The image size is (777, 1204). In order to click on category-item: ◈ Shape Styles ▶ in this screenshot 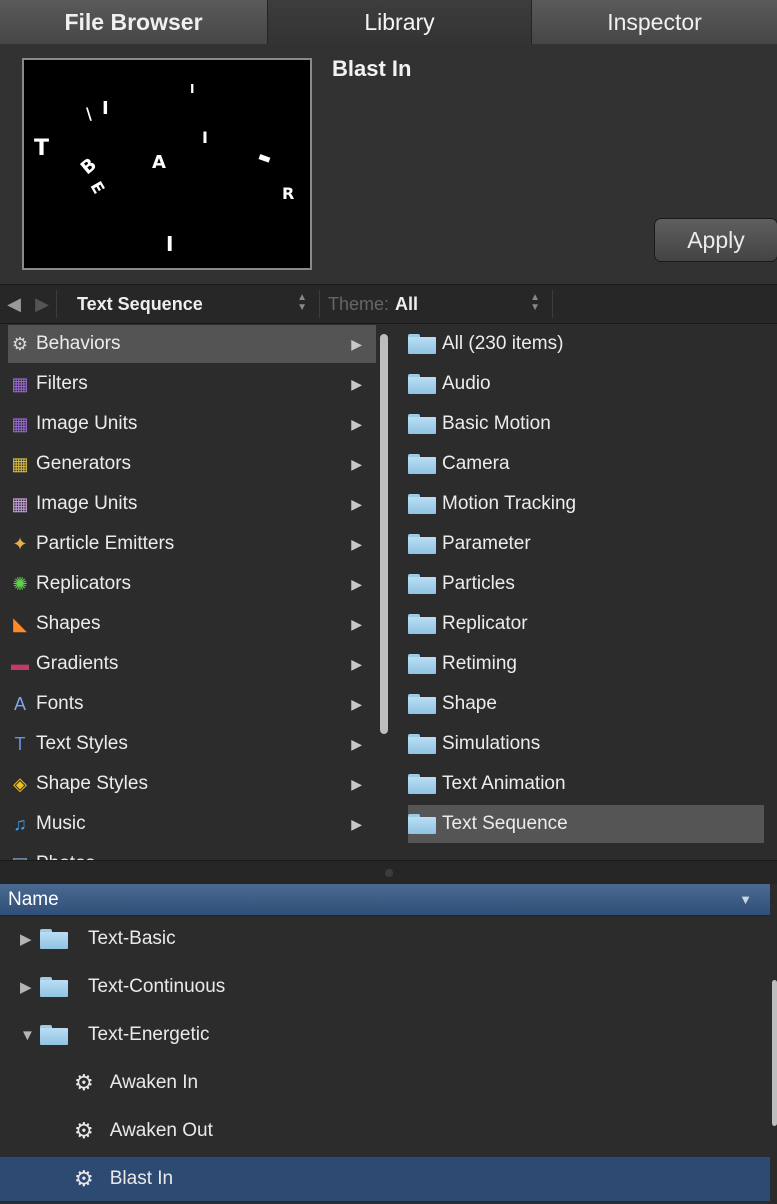, I will do `click(192, 784)`.